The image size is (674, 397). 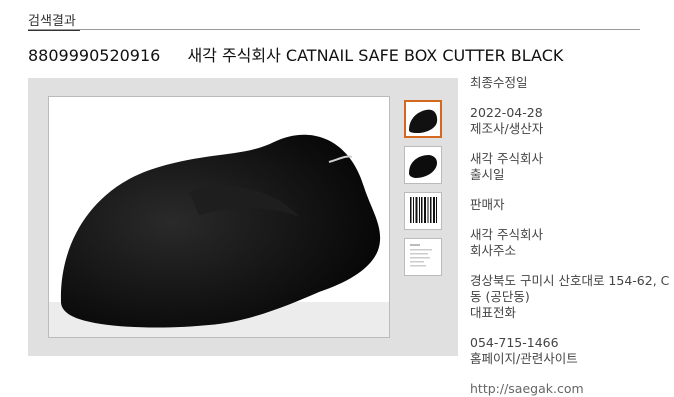 What do you see at coordinates (423, 211) in the screenshot?
I see `thumbnail-barcode` at bounding box center [423, 211].